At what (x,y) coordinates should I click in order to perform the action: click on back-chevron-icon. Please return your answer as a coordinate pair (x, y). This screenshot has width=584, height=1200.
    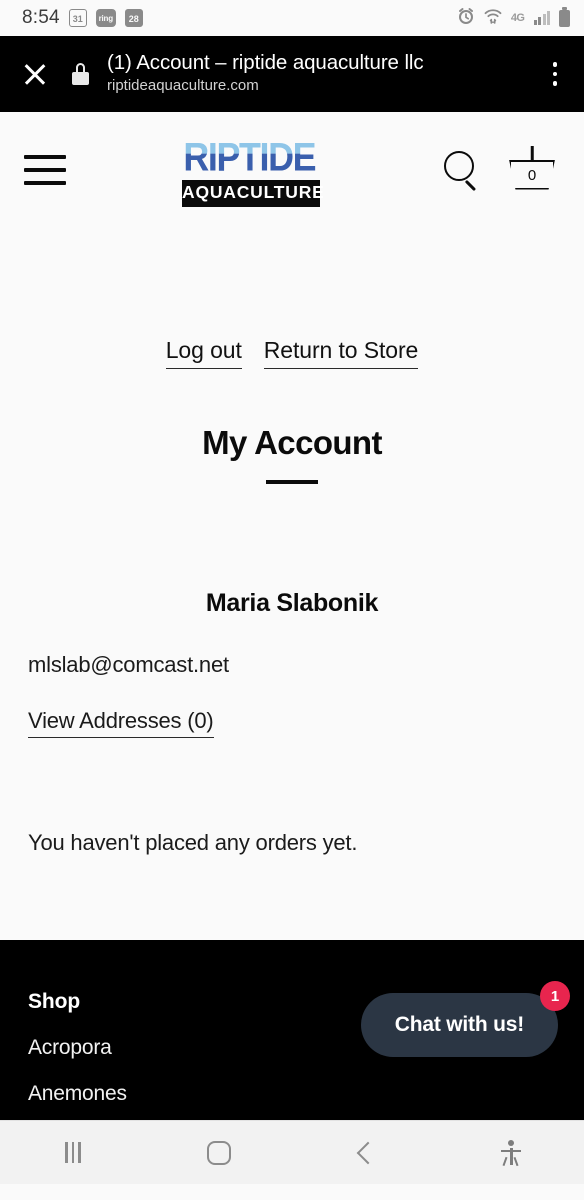
    Looking at the image, I should click on (367, 1152).